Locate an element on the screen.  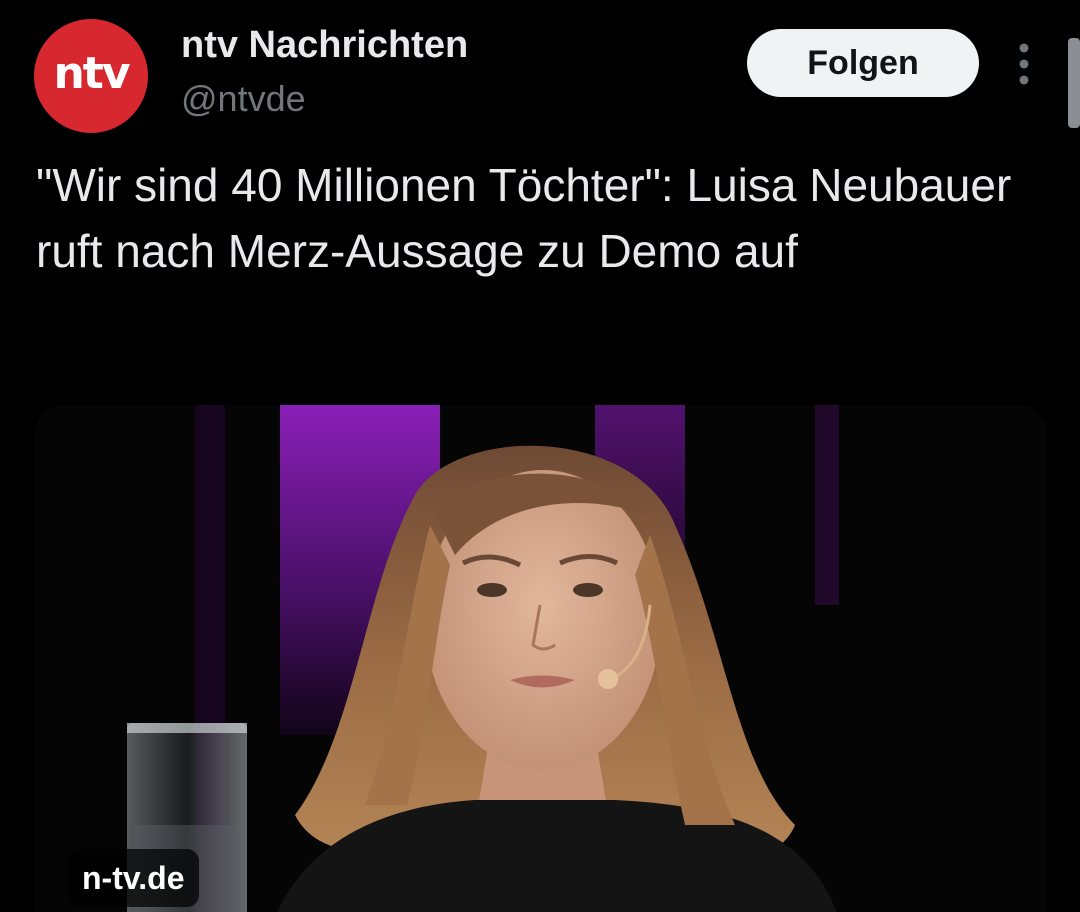
follow-button: Folgen is located at coordinates (863, 63).